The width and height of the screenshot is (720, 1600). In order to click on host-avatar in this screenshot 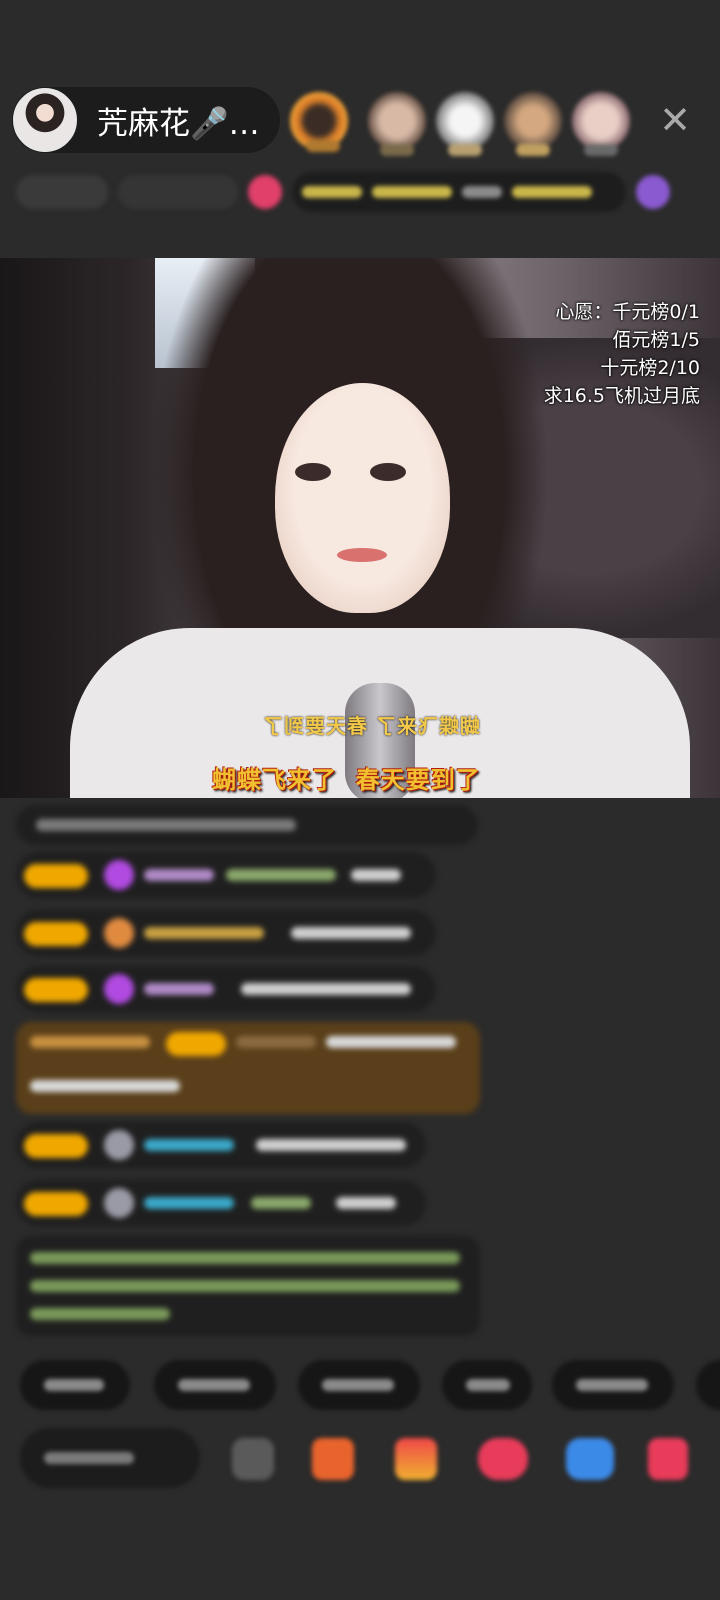, I will do `click(45, 120)`.